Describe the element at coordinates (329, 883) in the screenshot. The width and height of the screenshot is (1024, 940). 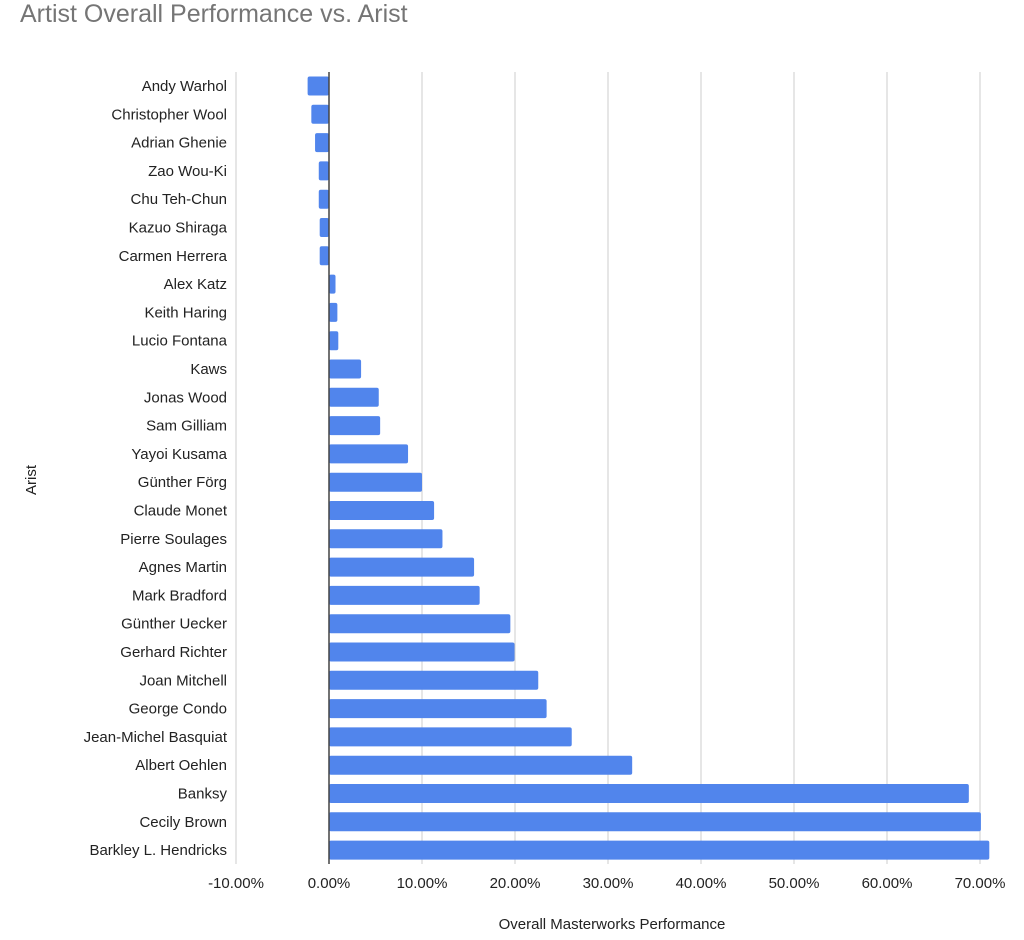
I see `x-tick-label: 0.00%` at that location.